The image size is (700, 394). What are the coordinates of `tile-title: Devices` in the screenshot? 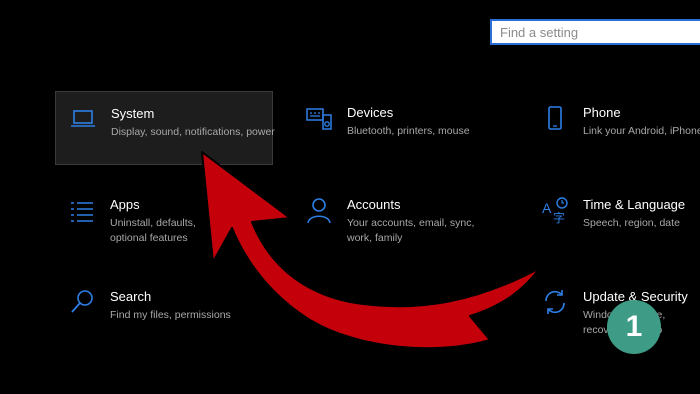 It's located at (370, 112).